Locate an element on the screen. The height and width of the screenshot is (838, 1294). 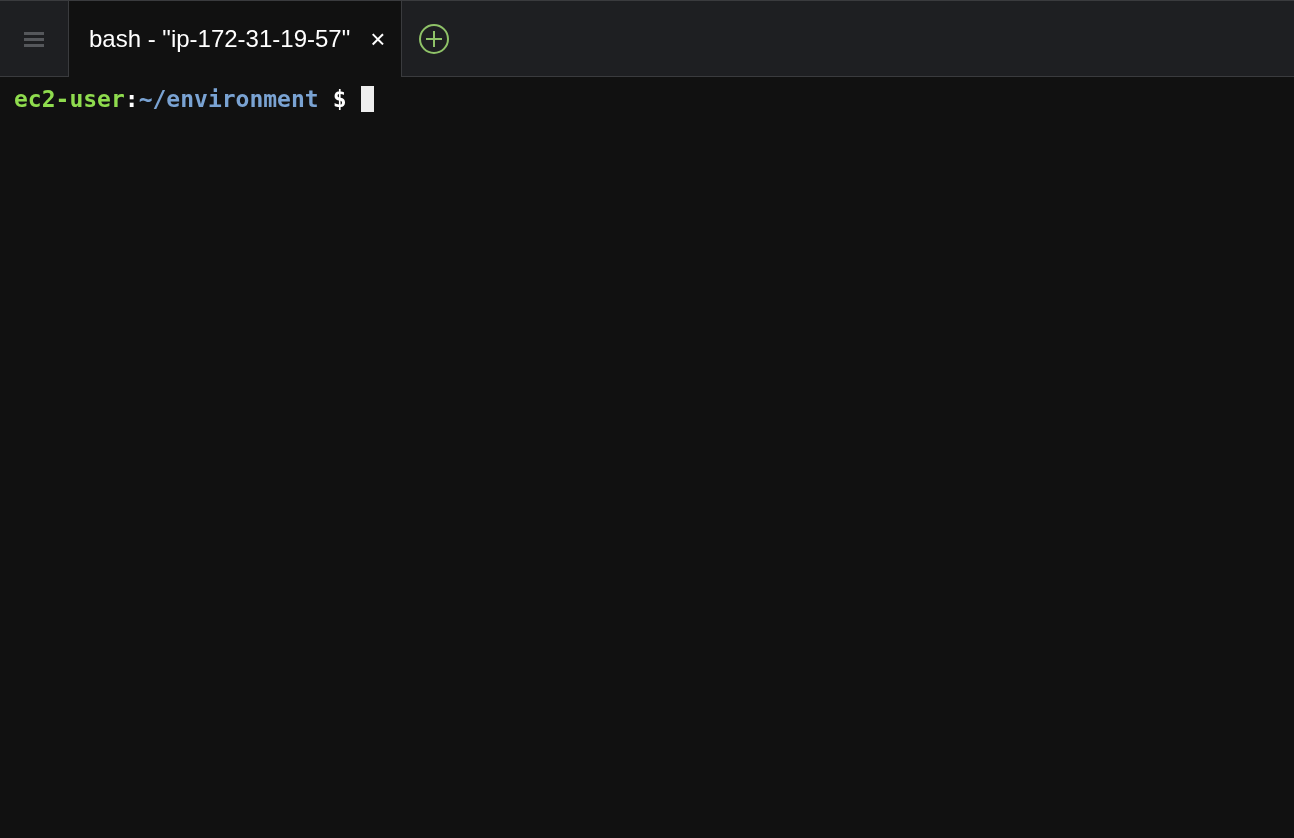
prompt-user: ec2-user is located at coordinates (69, 99).